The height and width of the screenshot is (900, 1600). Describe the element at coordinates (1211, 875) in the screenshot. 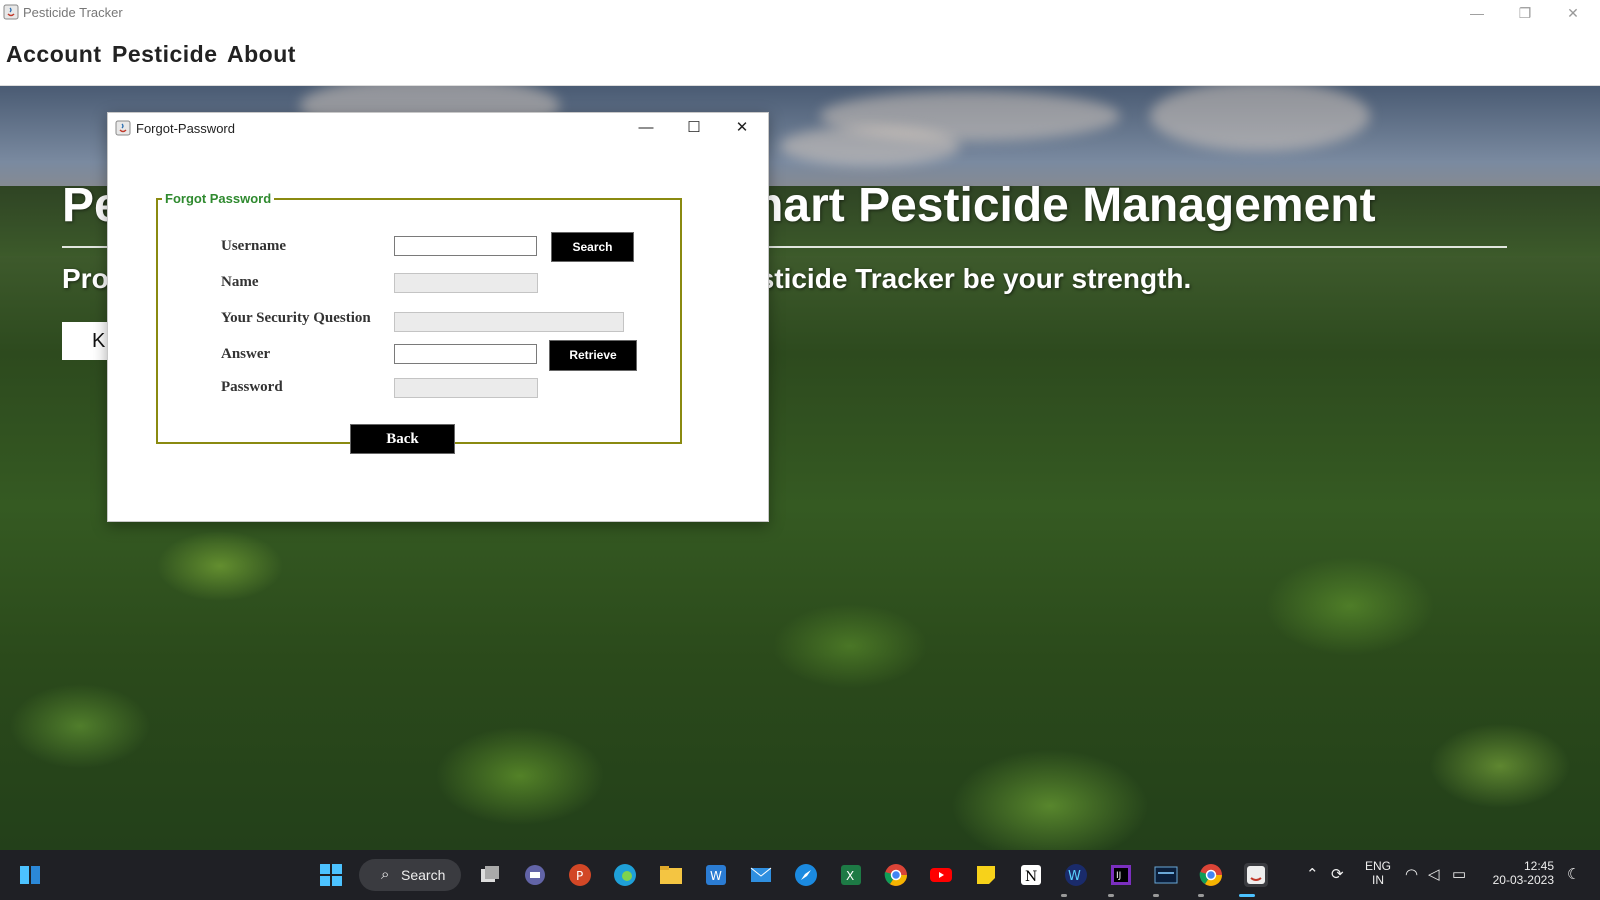

I see `chrome-profile-icon` at that location.